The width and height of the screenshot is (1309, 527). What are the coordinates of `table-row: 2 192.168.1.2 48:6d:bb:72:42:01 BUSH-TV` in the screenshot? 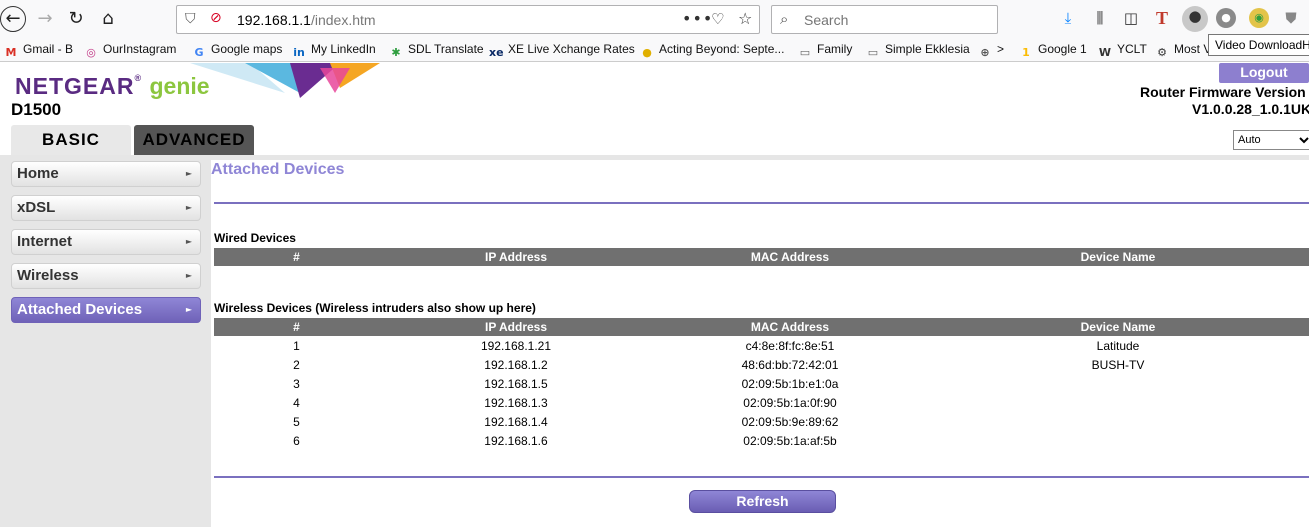 It's located at (761, 364).